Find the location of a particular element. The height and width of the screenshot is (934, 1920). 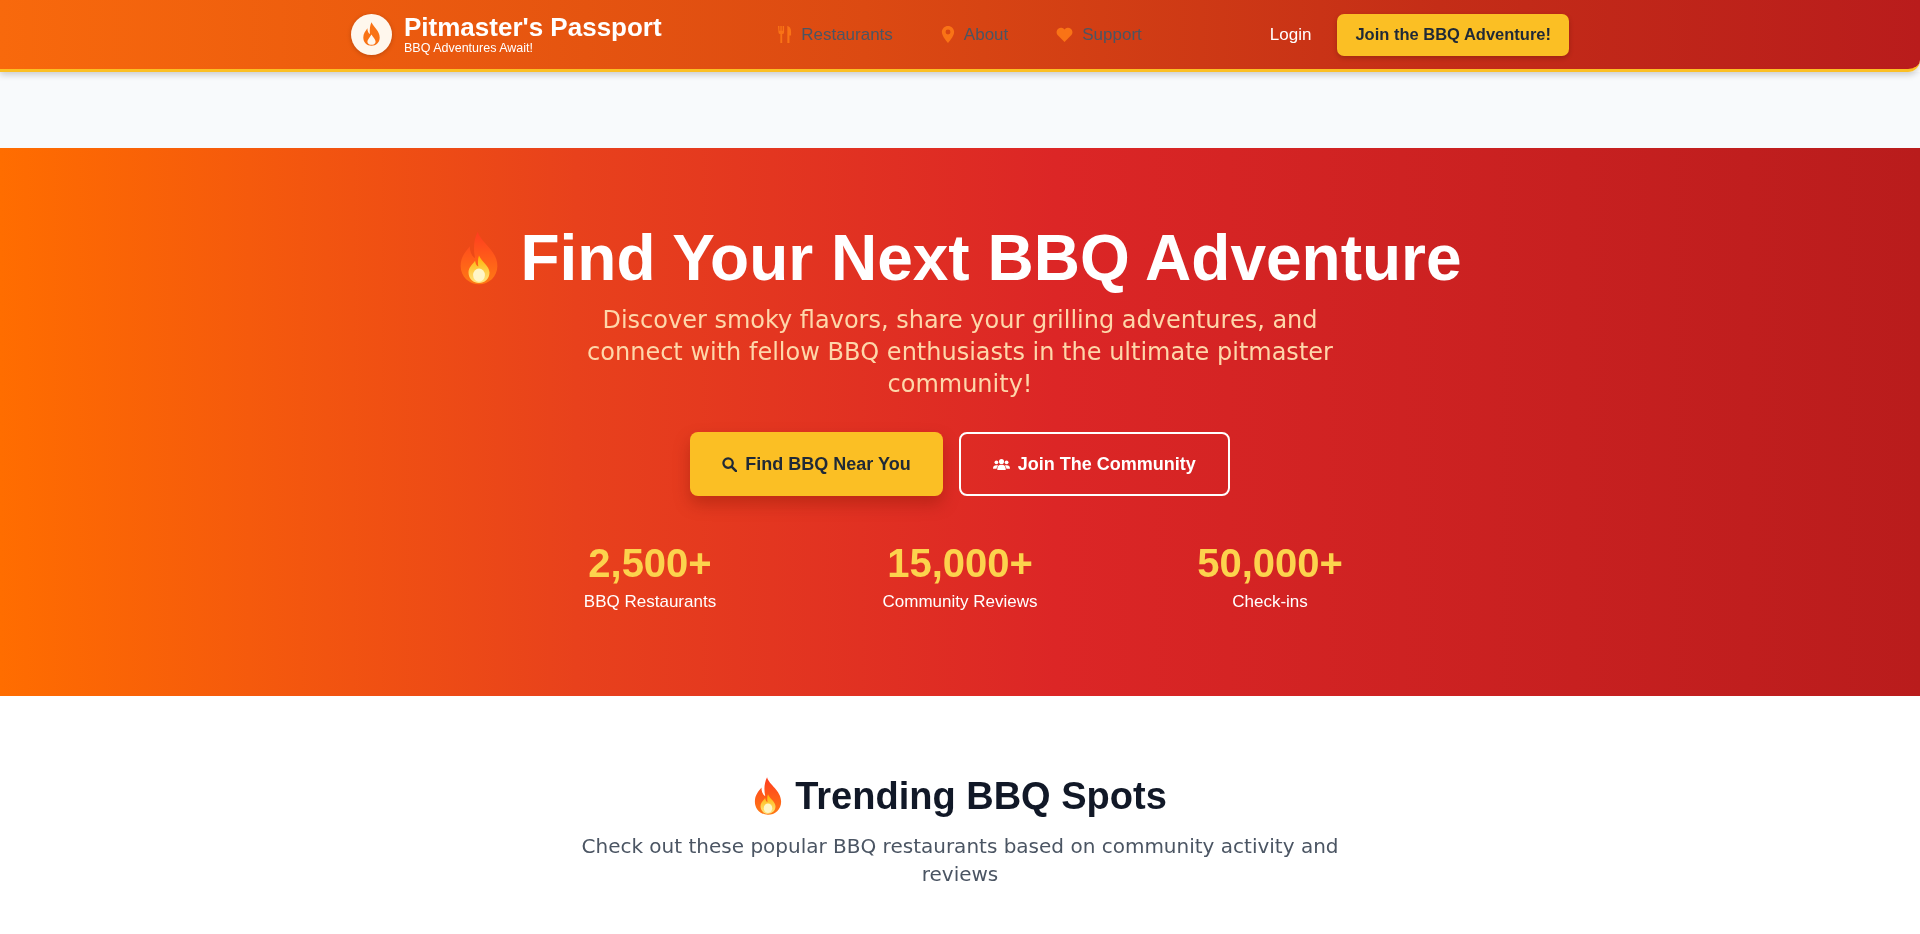

stat-value: 50,000+ is located at coordinates (1270, 563).